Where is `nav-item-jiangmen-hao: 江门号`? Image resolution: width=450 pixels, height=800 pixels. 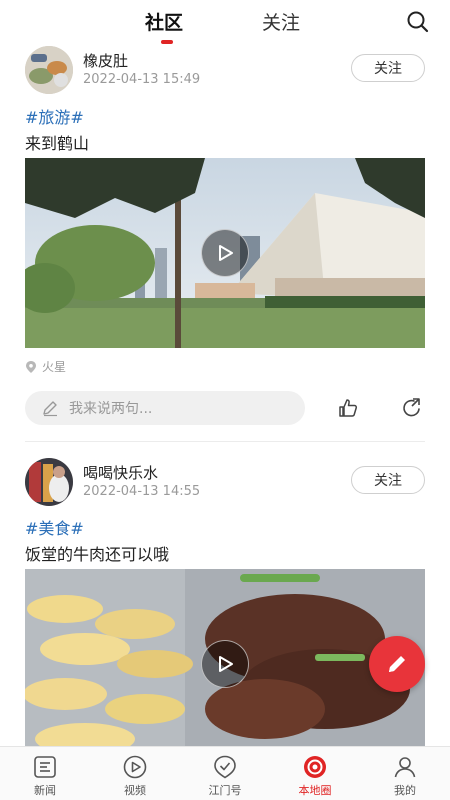 nav-item-jiangmen-hao: 江门号 is located at coordinates (225, 773).